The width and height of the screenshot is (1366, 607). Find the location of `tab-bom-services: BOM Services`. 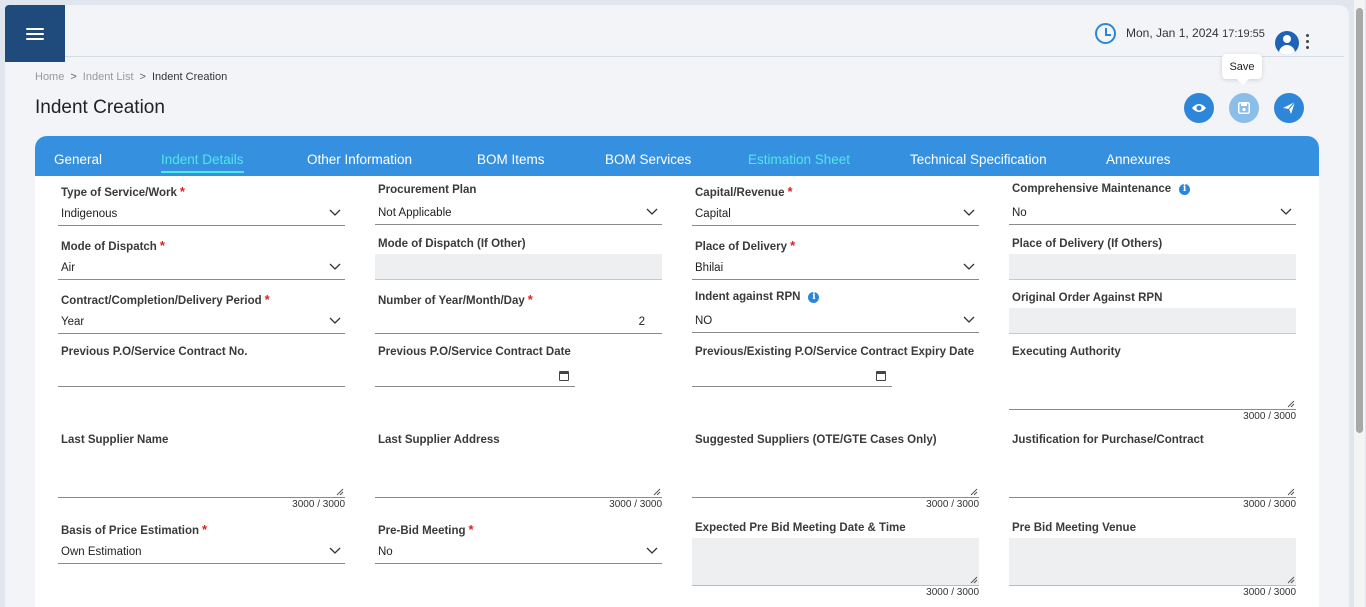

tab-bom-services: BOM Services is located at coordinates (648, 161).